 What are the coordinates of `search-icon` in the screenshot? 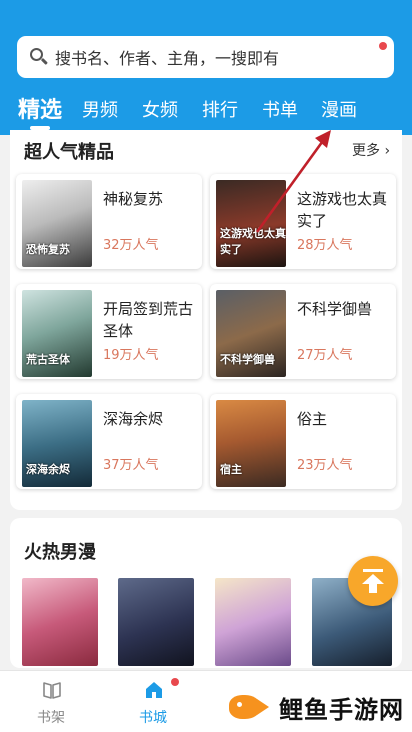 It's located at (39, 57).